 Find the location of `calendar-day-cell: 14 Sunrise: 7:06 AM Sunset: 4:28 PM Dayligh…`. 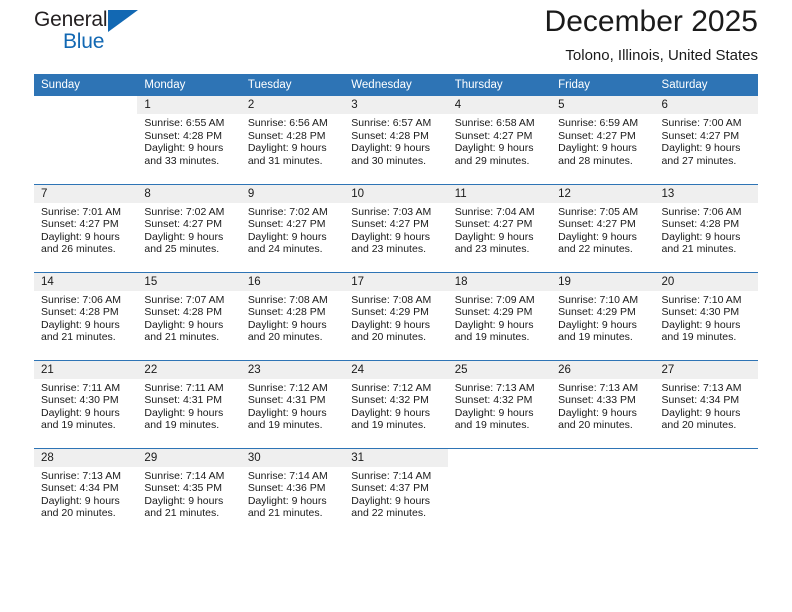

calendar-day-cell: 14 Sunrise: 7:06 AM Sunset: 4:28 PM Dayligh… is located at coordinates (86, 315).